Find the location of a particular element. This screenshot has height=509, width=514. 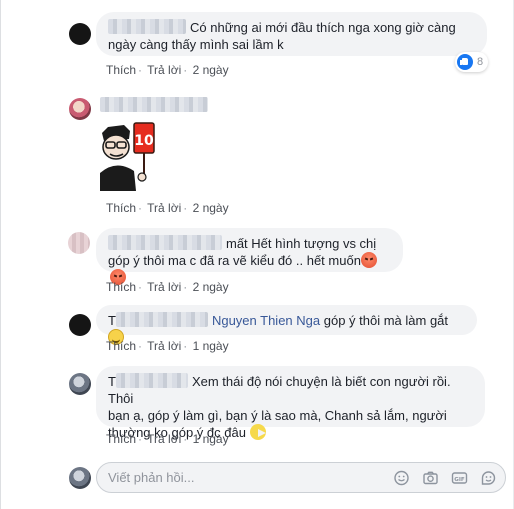

current-user-avatar is located at coordinates (80, 478).